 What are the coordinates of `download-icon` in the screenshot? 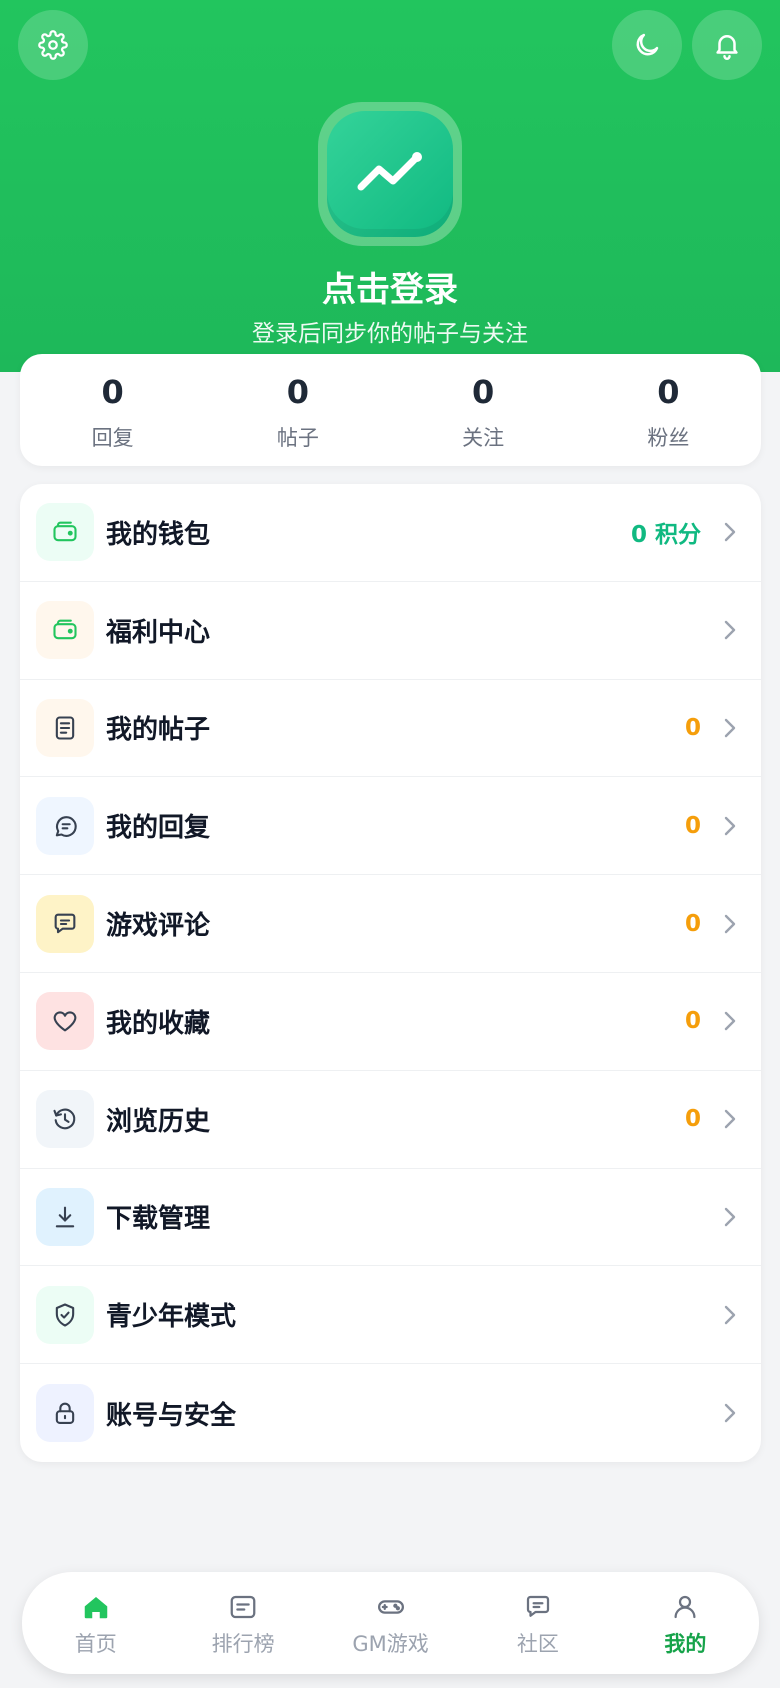 It's located at (65, 1216).